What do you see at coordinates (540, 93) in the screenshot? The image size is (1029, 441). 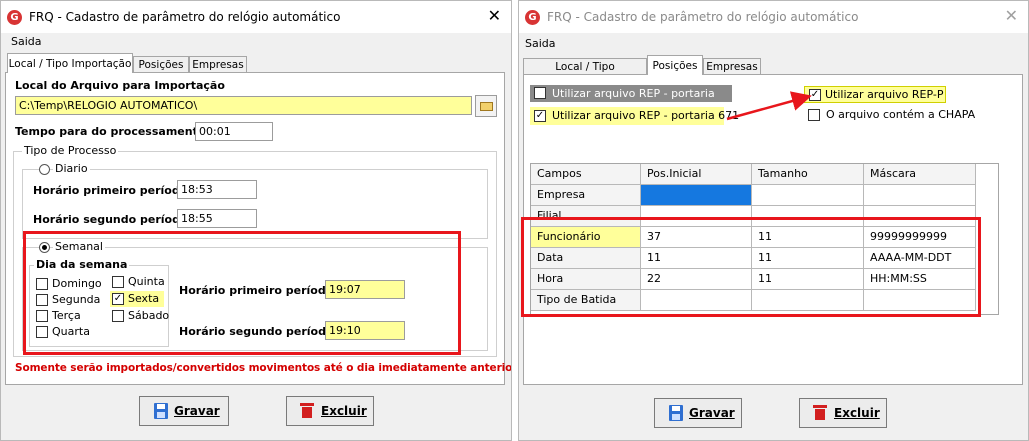 I see `rep-1510-checkbox` at bounding box center [540, 93].